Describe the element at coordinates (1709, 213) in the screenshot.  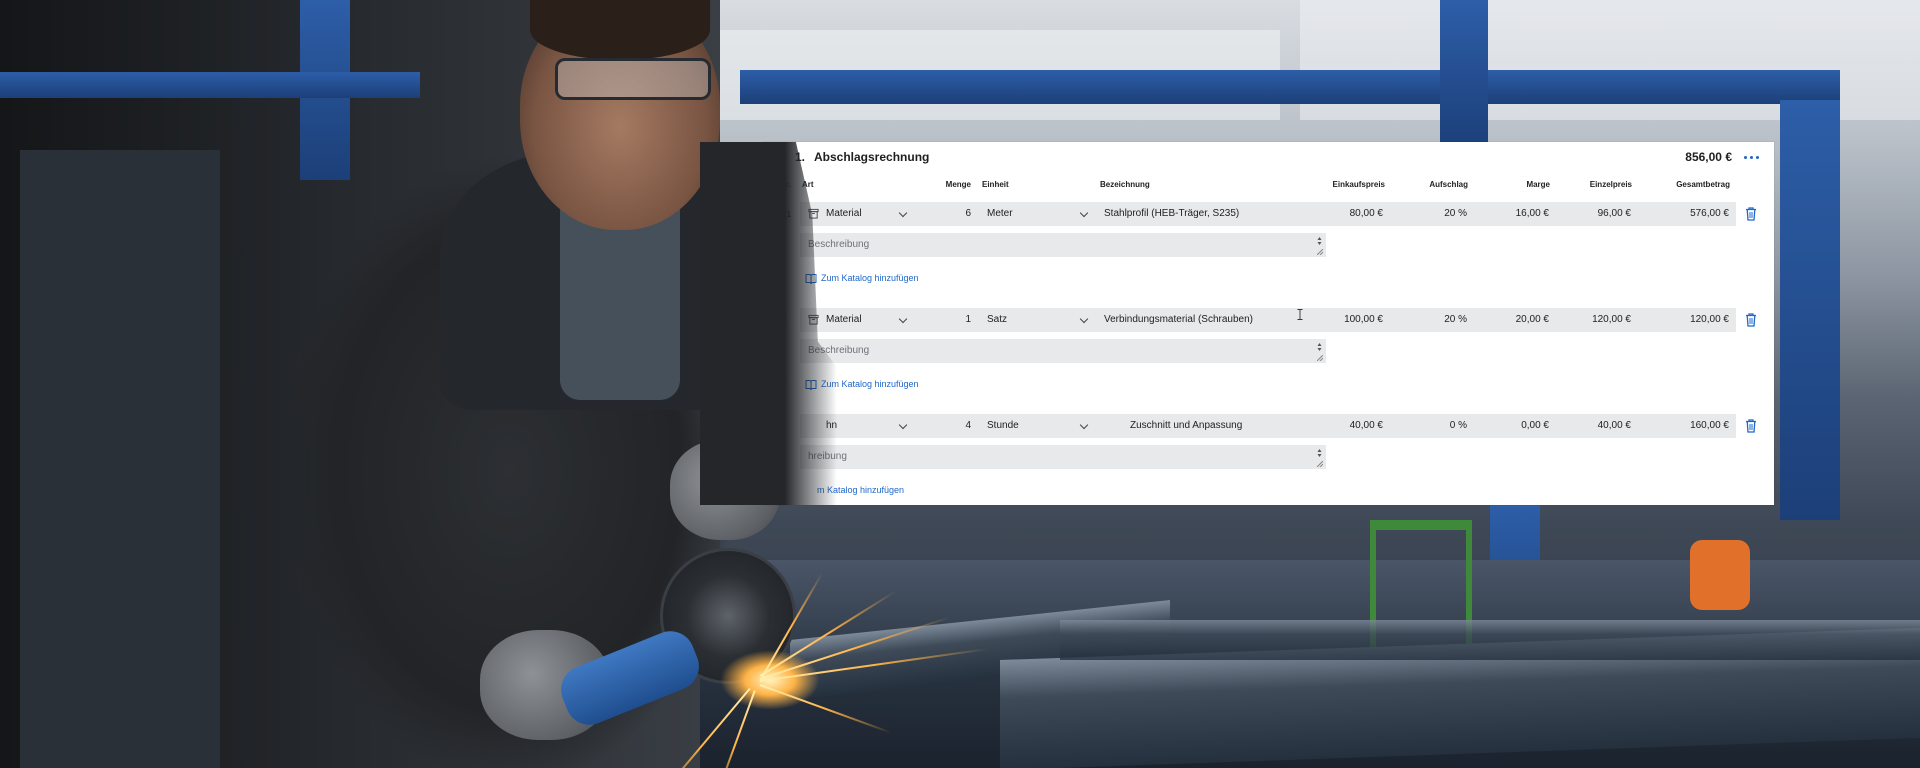
I see `gesamtbetrag-value: 576,00 €` at that location.